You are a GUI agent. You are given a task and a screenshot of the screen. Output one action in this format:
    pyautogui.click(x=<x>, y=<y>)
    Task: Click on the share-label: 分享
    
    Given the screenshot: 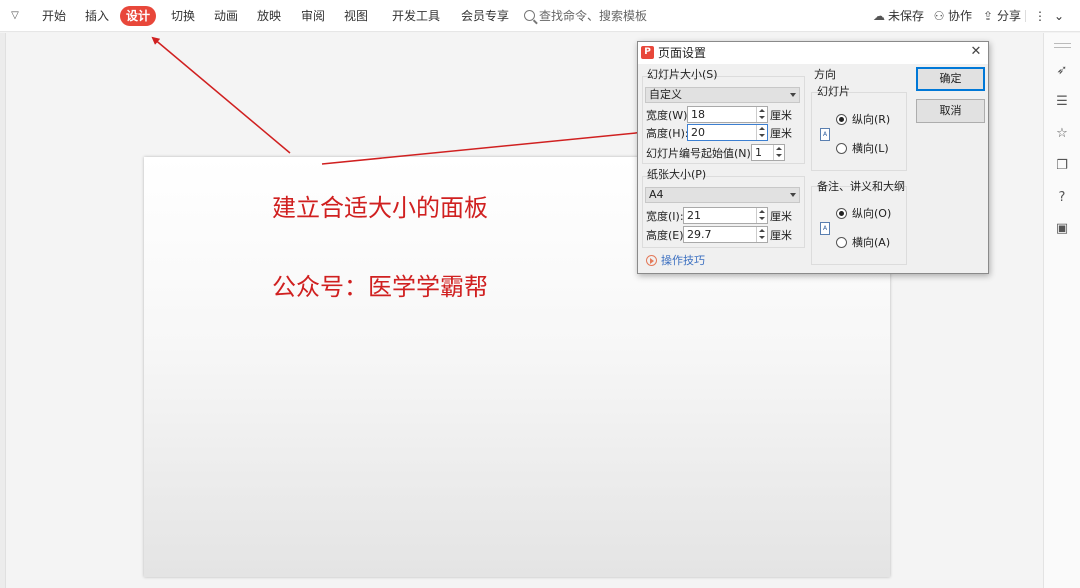 What is the action you would take?
    pyautogui.click(x=1009, y=16)
    